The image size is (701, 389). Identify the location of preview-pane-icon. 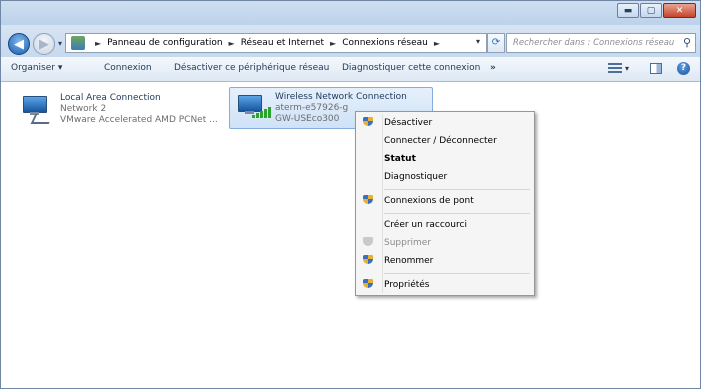
(656, 68).